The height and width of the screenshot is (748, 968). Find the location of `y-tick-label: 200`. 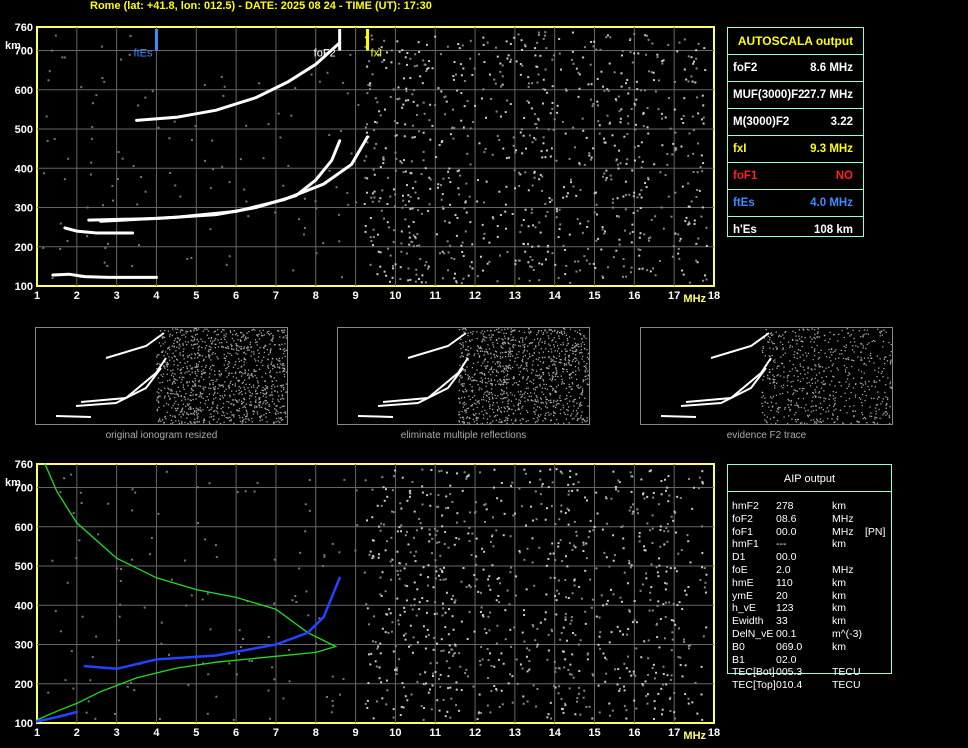

y-tick-label: 200 is located at coordinates (24, 248).